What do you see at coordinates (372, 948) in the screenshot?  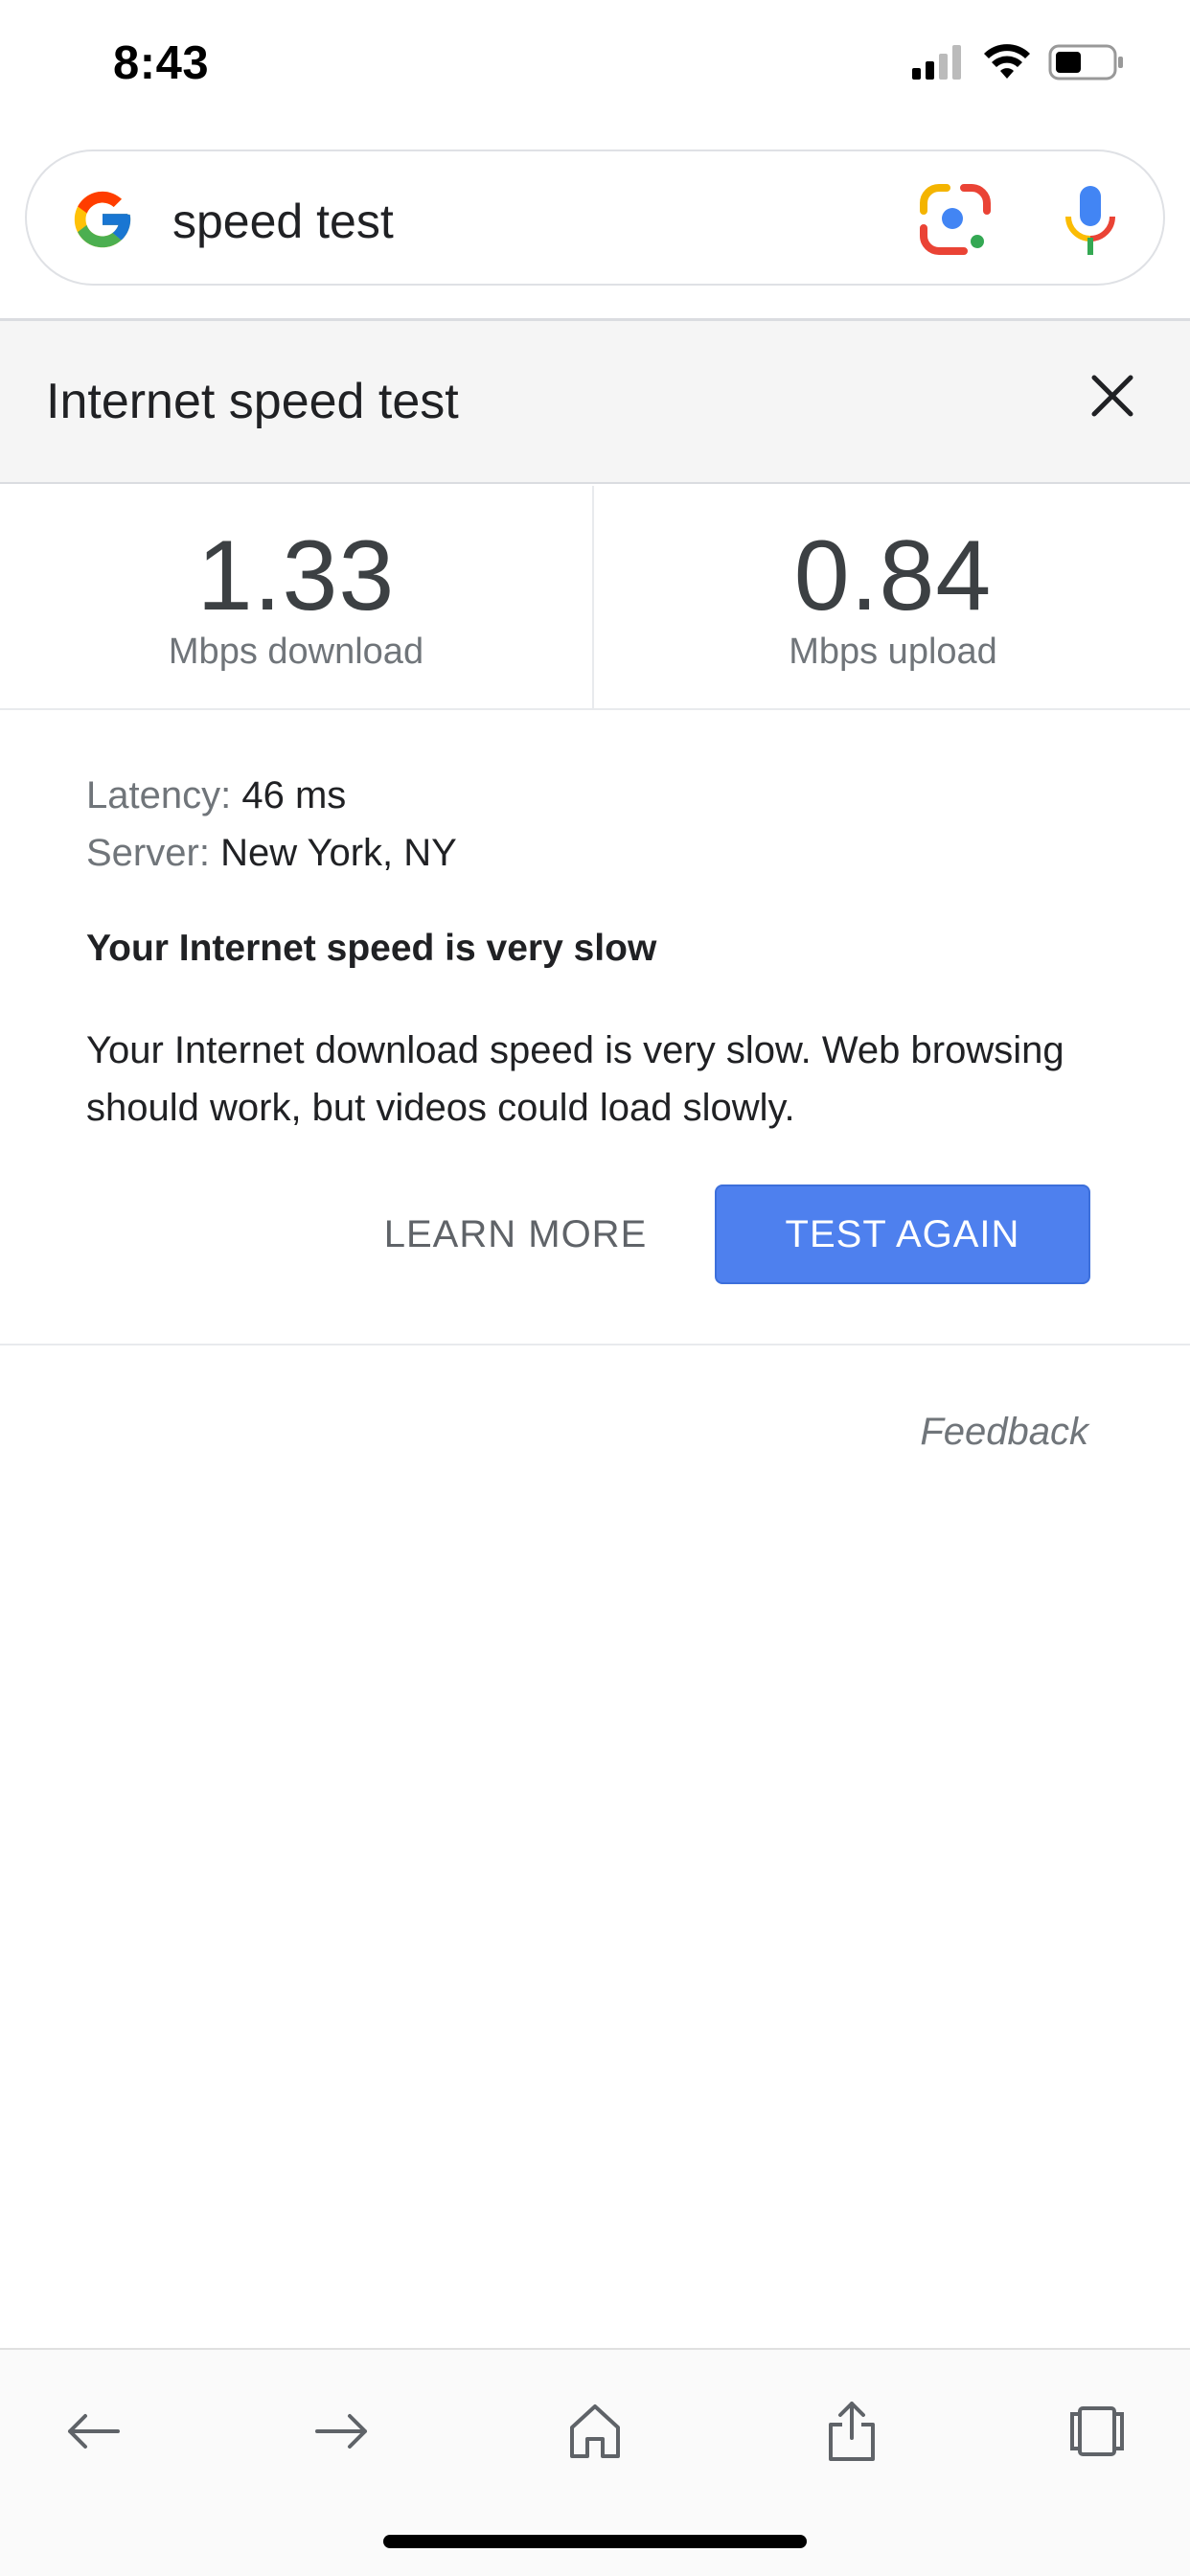 I see `speed-verdict: Your Internet speed is very slow` at bounding box center [372, 948].